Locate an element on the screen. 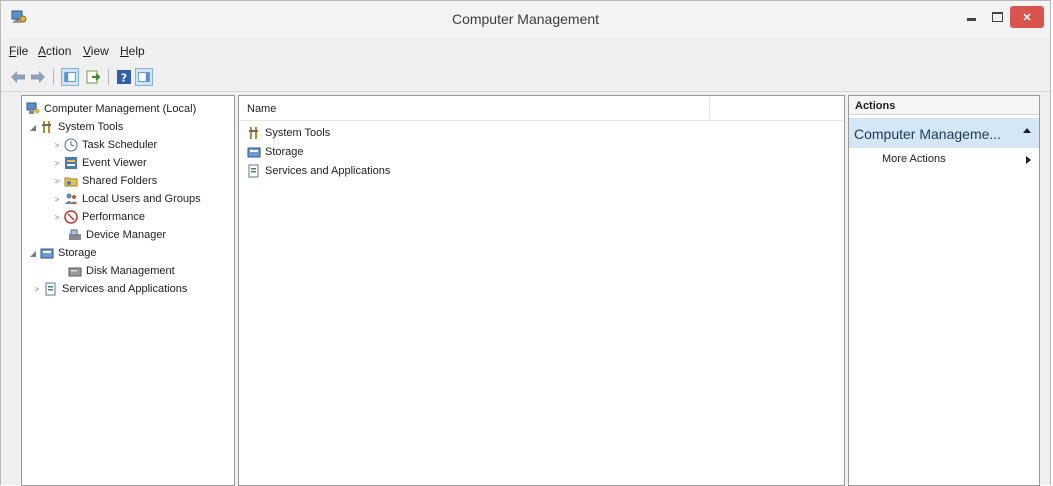  maximize-button is located at coordinates (997, 17).